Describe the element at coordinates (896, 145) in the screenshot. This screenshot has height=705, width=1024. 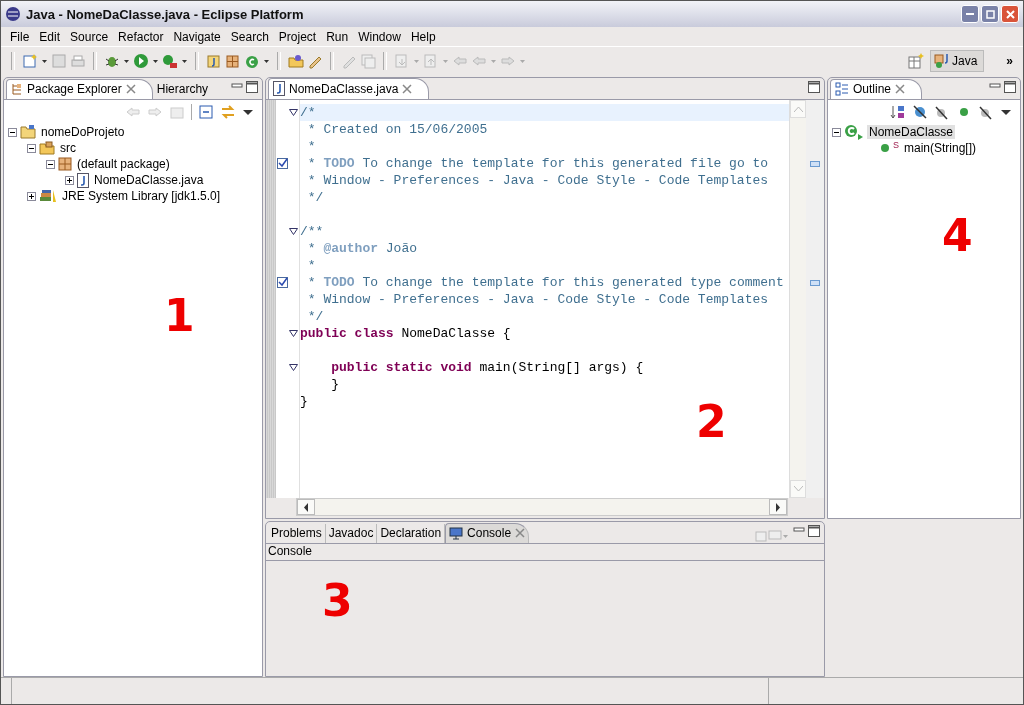
I see `static-marker: S` at that location.